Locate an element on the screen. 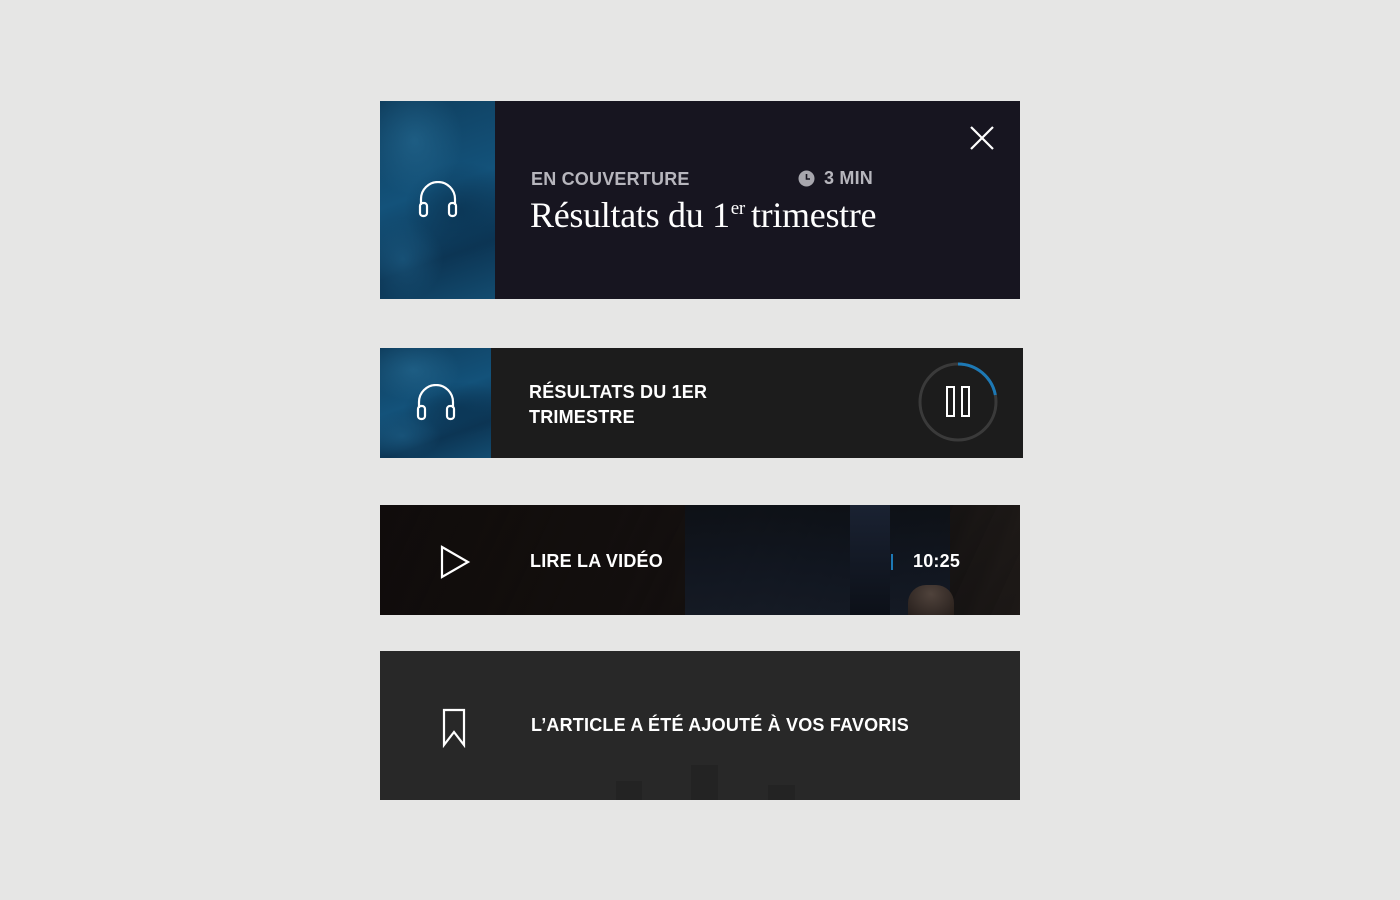 The image size is (1400, 900). play-icon is located at coordinates (455, 562).